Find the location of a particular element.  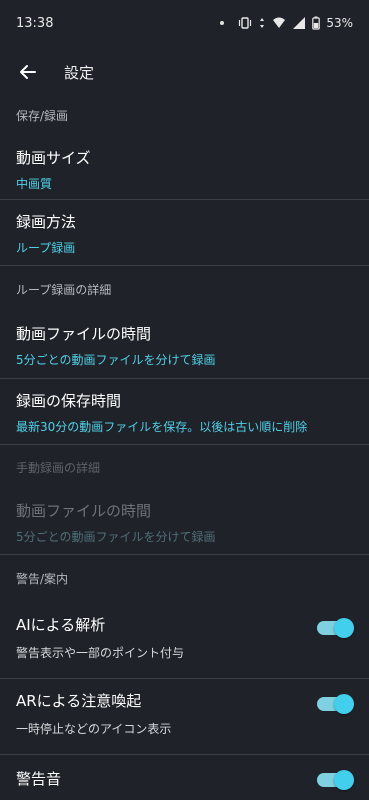

section-header-warning: 警告/案内 is located at coordinates (42, 578).